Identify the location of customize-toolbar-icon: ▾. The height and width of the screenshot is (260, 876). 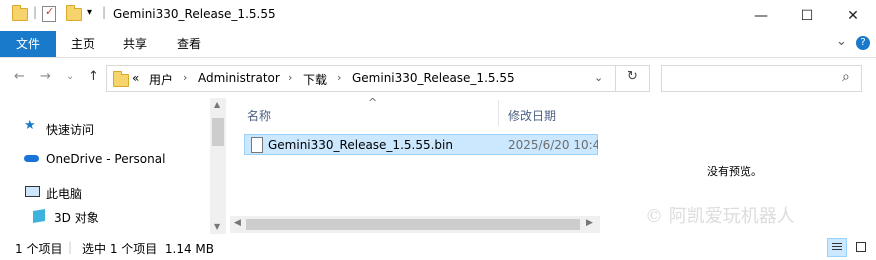
(89, 12).